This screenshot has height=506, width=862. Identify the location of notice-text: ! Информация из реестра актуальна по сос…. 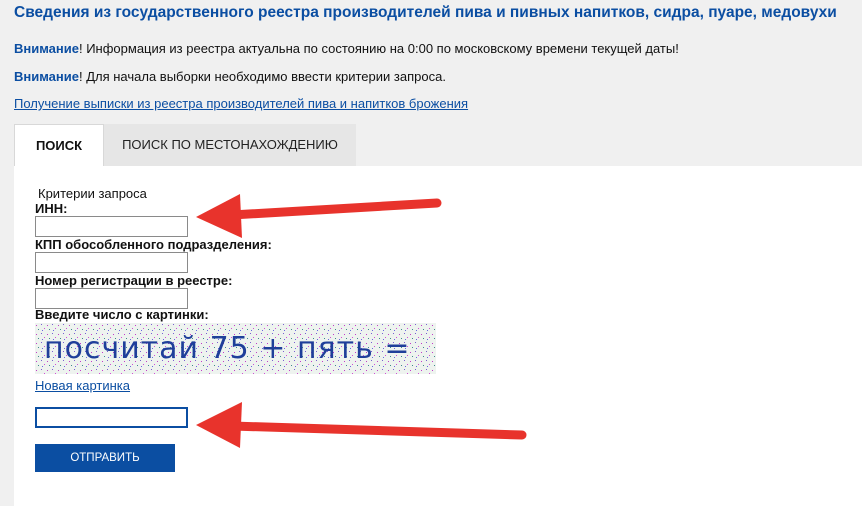
(378, 48).